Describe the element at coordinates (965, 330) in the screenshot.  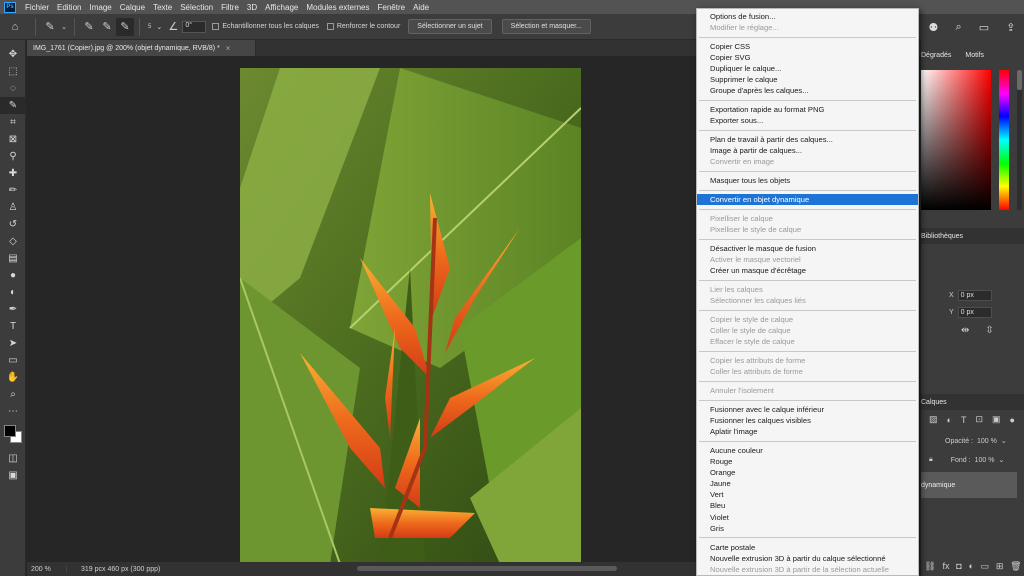
I see `flip-horizontal-icon: ⇹` at that location.